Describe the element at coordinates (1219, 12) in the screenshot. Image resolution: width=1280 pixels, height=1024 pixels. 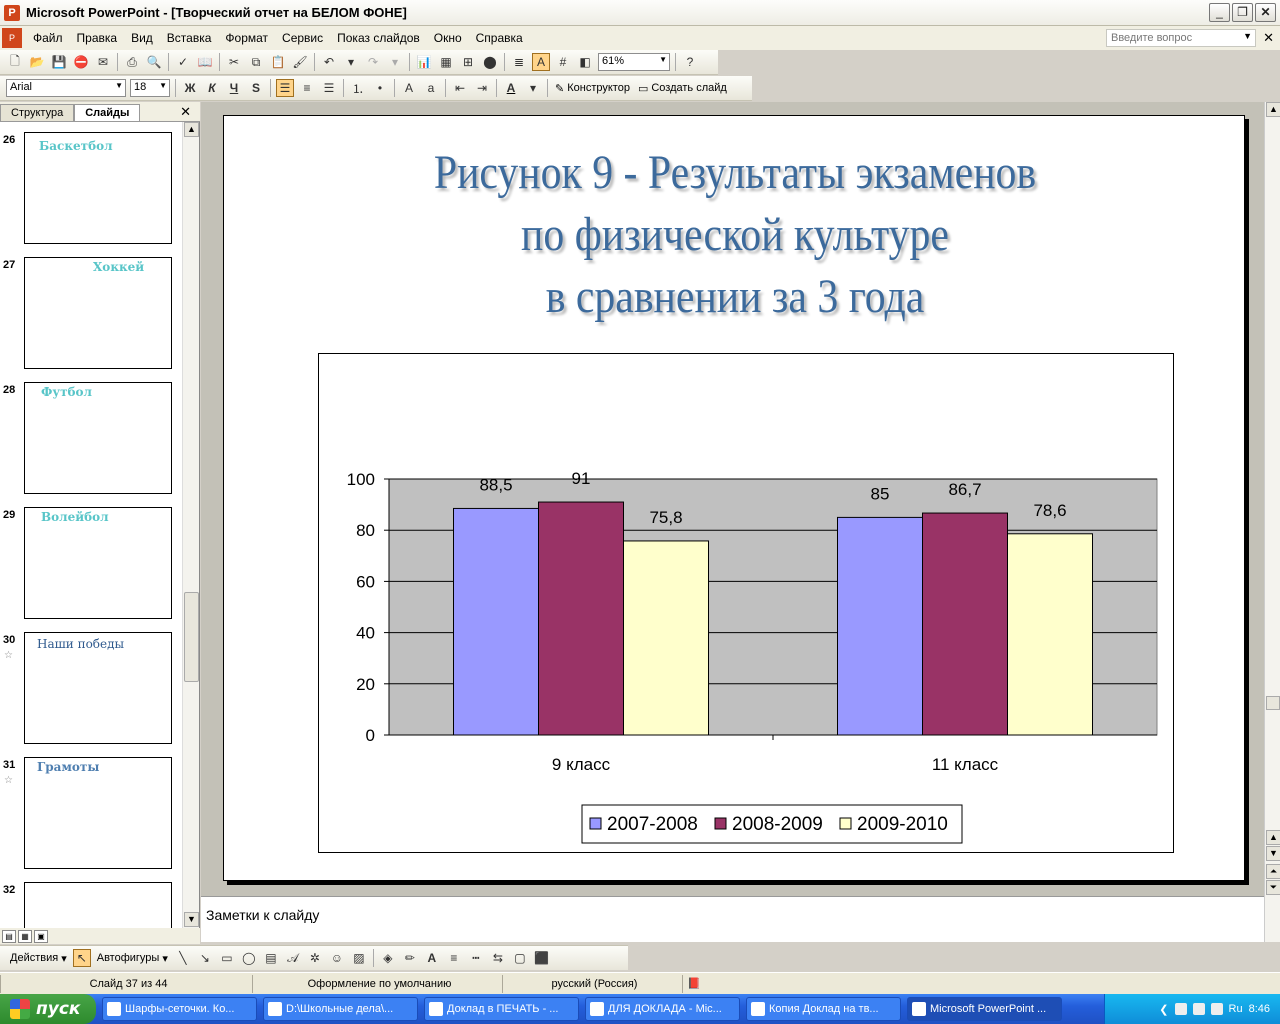
I see `minimize-button: _` at that location.